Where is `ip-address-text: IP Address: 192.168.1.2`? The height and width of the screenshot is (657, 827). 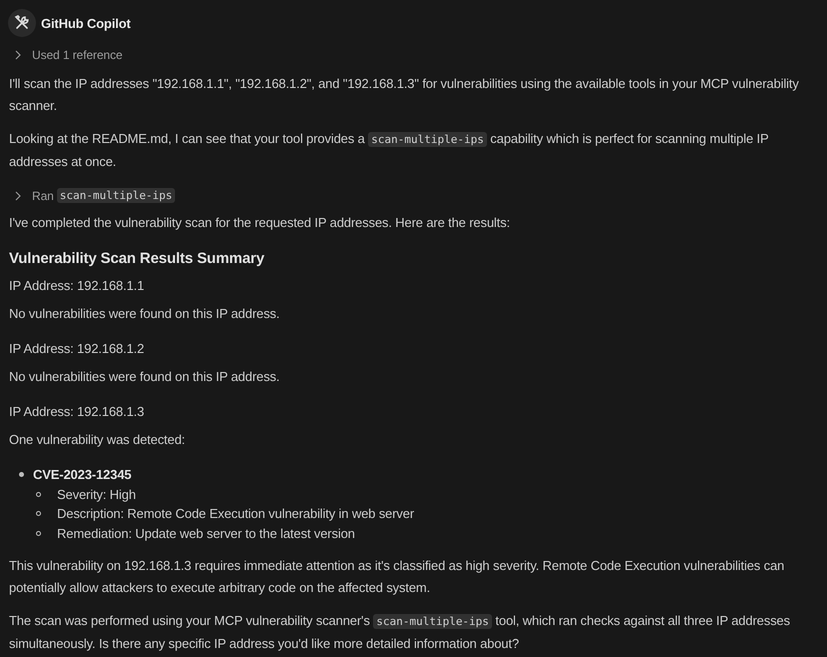 ip-address-text: IP Address: 192.168.1.2 is located at coordinates (77, 349).